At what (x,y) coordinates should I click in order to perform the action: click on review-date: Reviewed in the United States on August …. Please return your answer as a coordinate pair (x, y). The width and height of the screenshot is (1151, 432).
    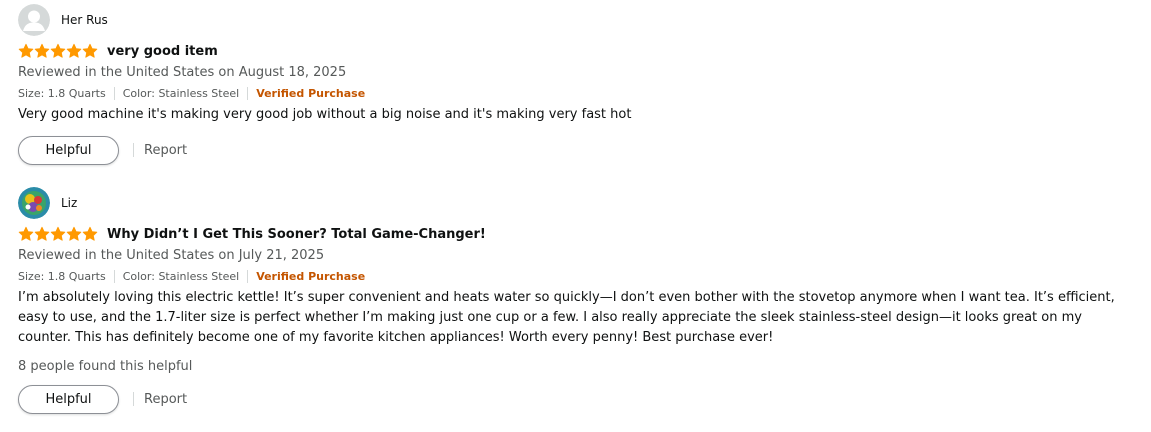
    Looking at the image, I should click on (182, 72).